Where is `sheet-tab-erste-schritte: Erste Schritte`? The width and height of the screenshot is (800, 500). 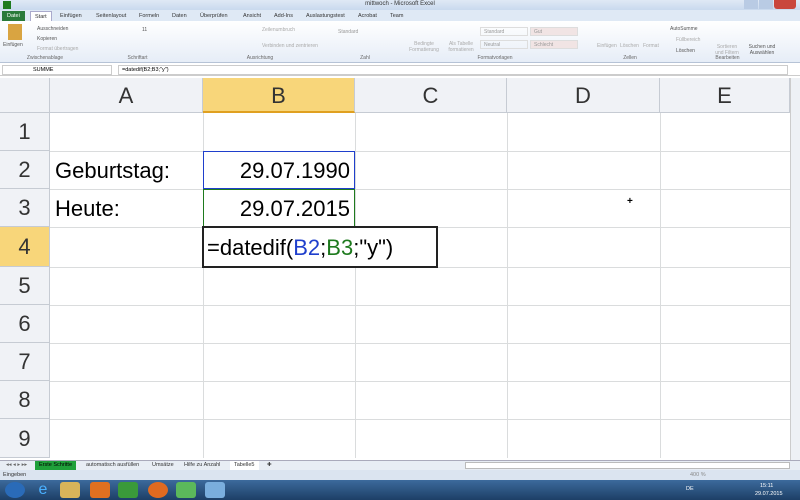
sheet-tab-erste-schritte: Erste Schritte is located at coordinates (56, 465).